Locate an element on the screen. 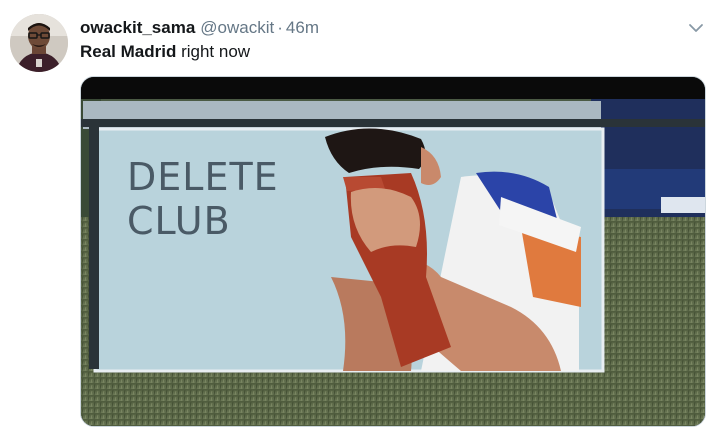  avatar-image is located at coordinates (39, 43).